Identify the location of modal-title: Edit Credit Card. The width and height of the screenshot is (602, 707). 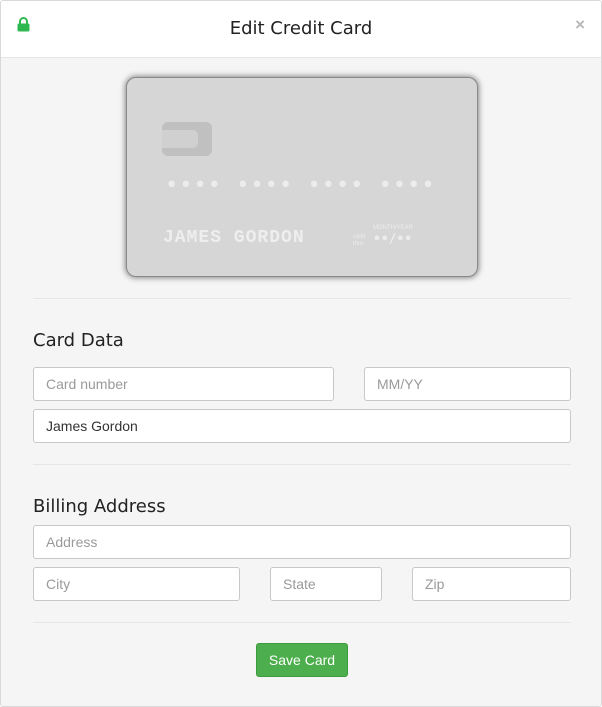
(301, 28).